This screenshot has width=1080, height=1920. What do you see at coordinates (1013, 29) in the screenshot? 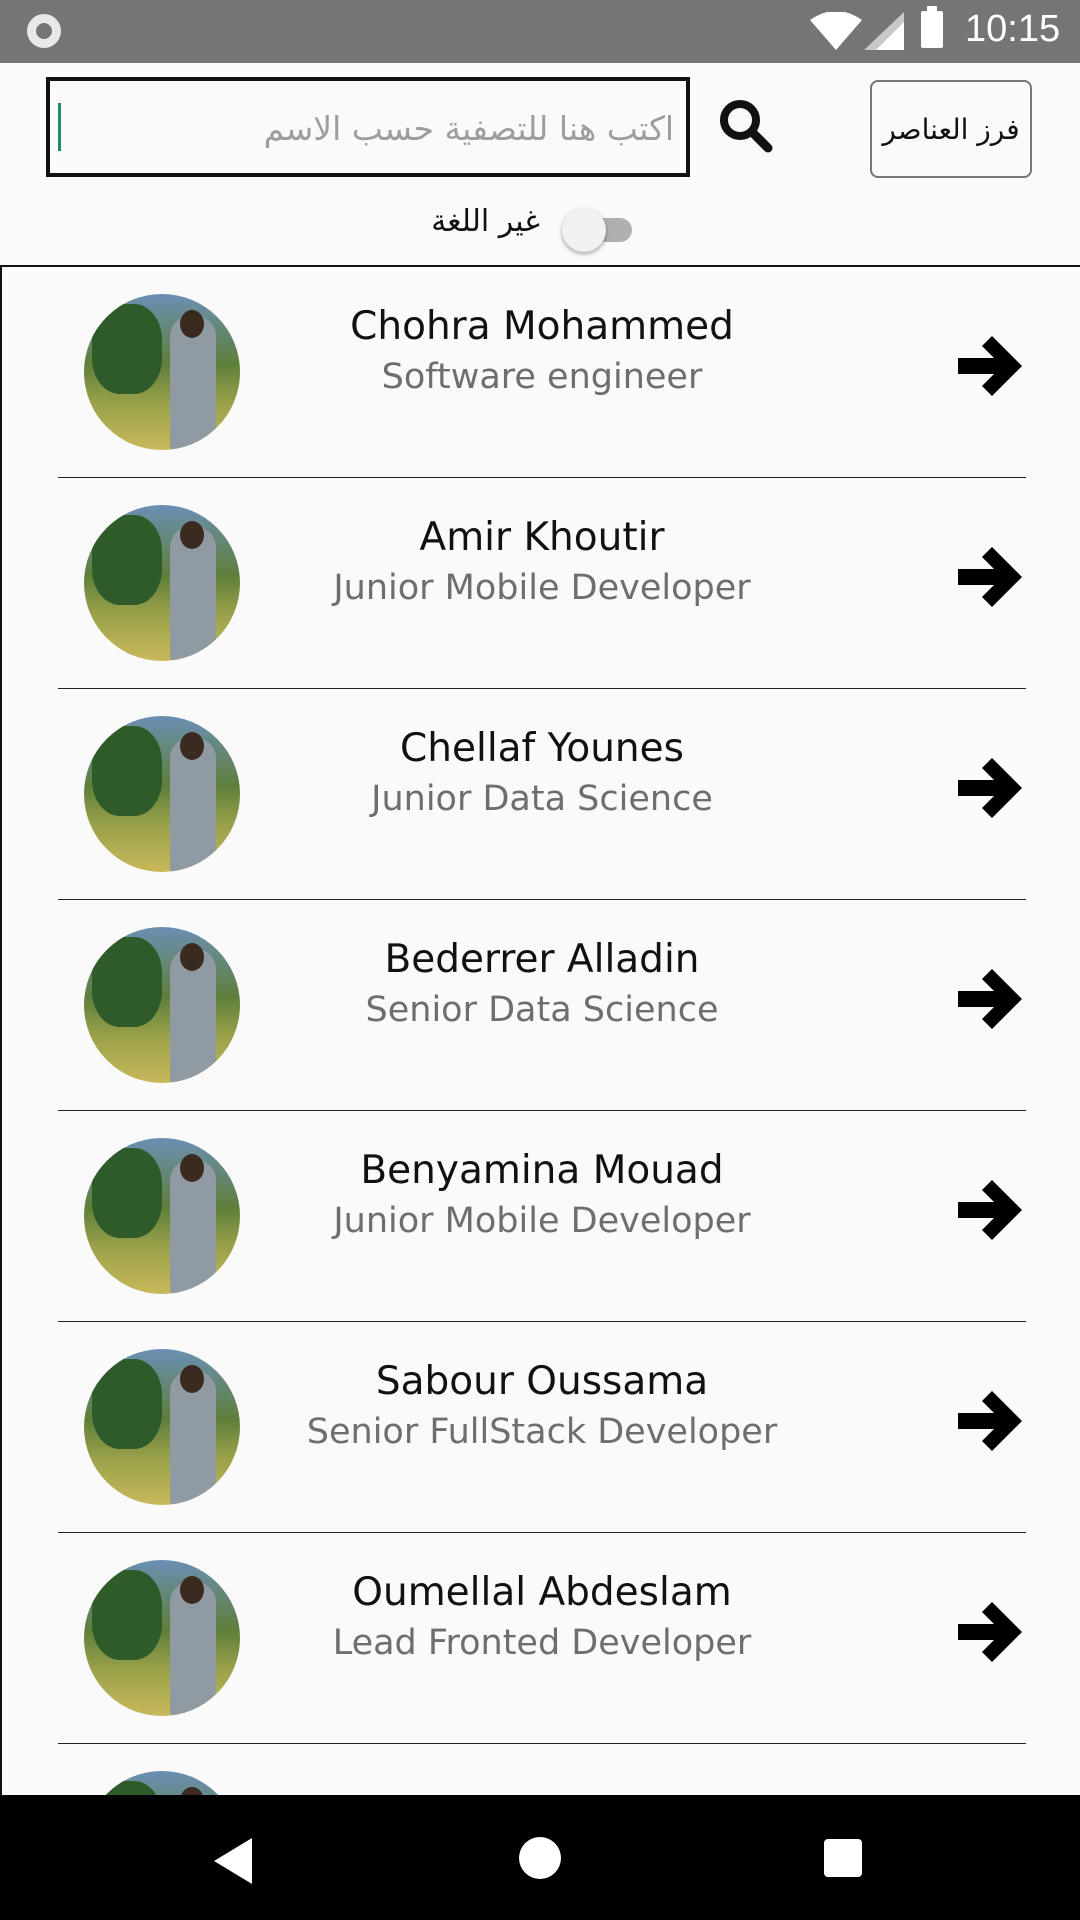
I see `status-time: 10:15` at bounding box center [1013, 29].